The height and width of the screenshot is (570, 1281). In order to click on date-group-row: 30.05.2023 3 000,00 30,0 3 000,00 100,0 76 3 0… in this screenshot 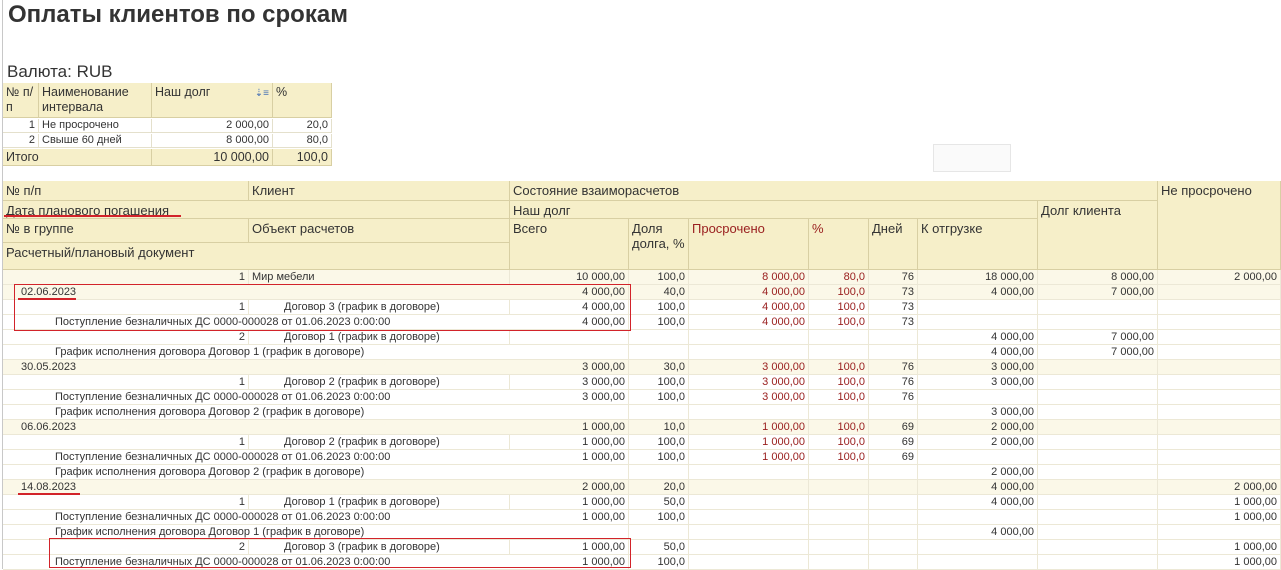, I will do `click(642, 367)`.